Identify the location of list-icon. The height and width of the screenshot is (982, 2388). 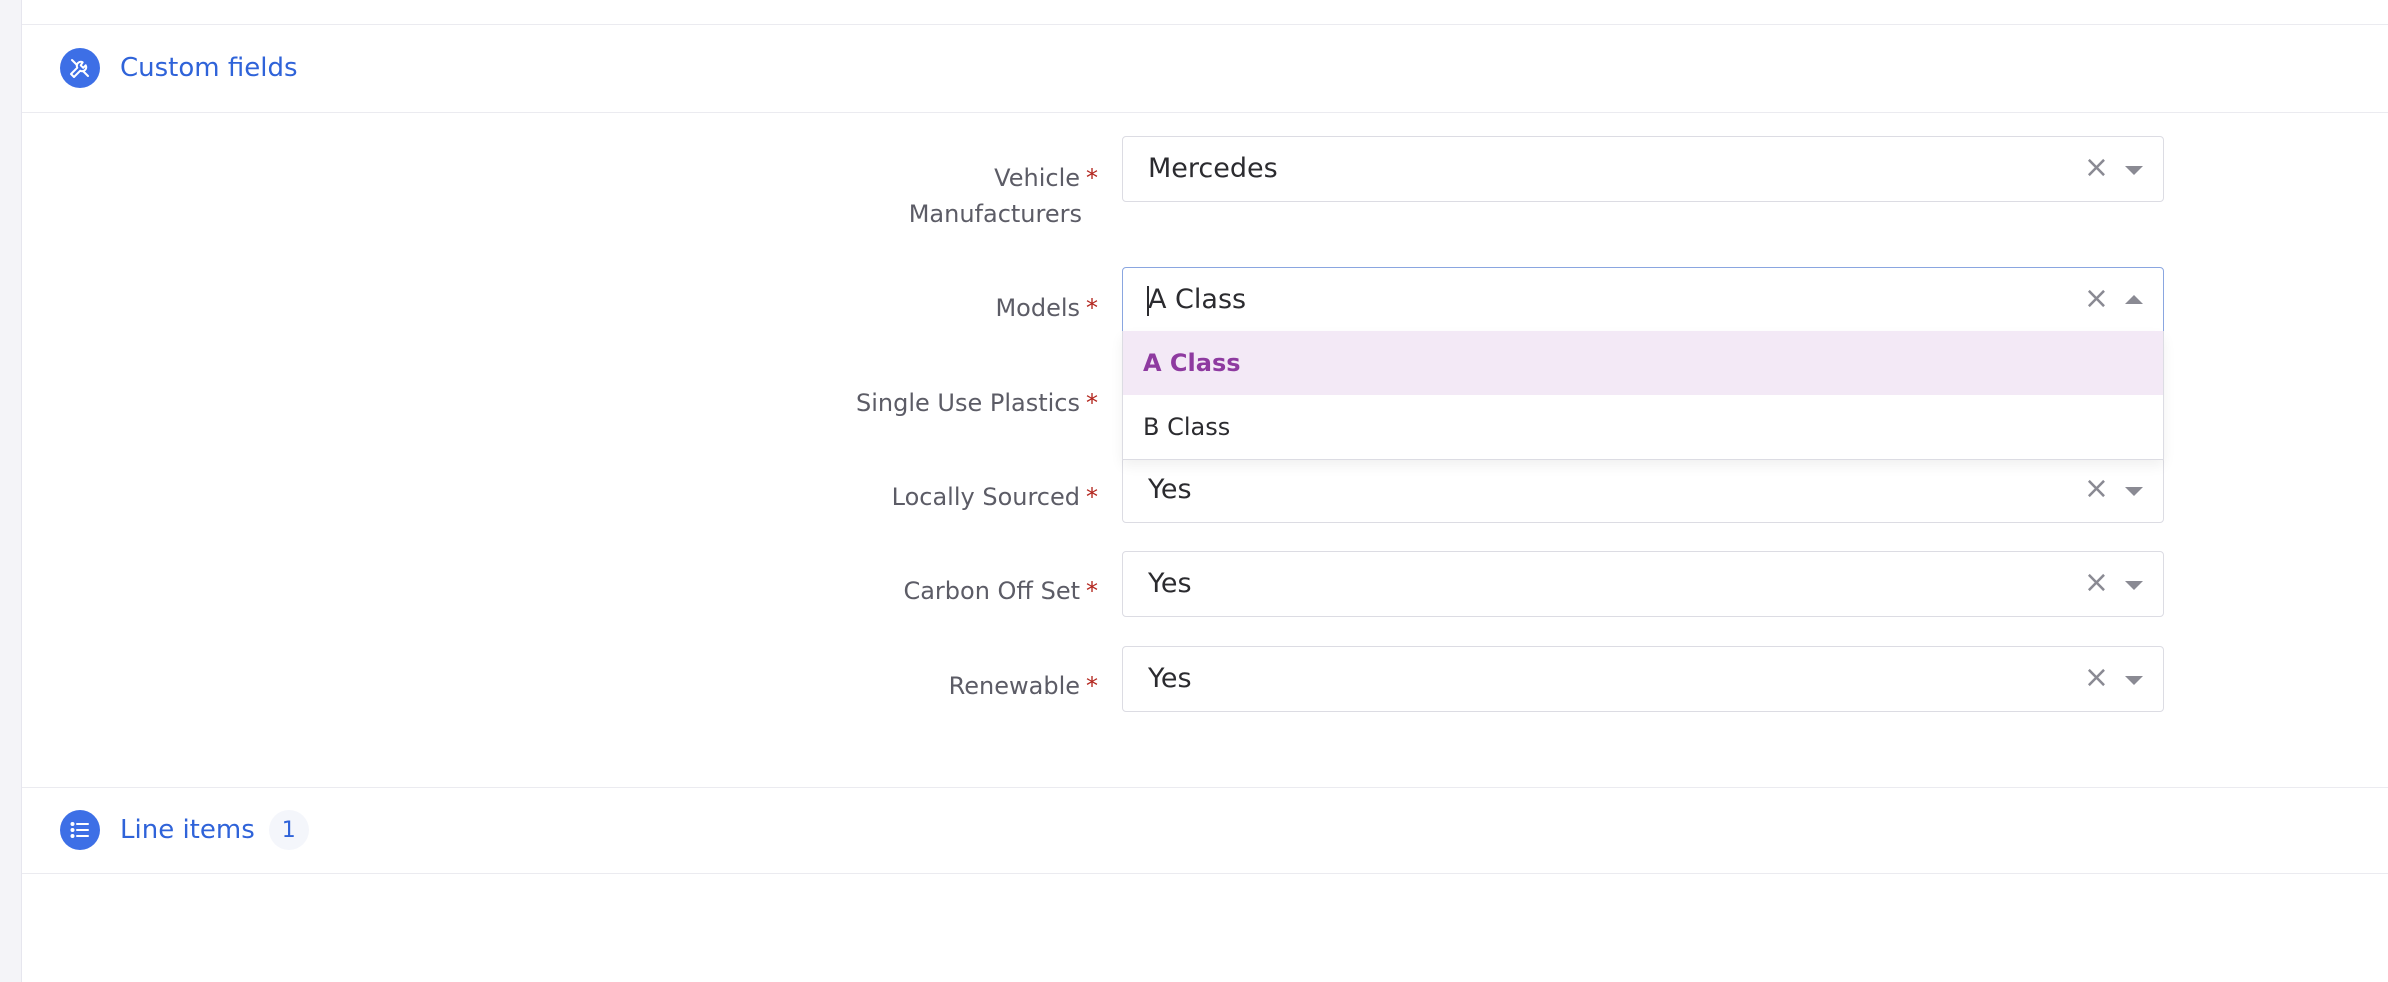
(80, 830).